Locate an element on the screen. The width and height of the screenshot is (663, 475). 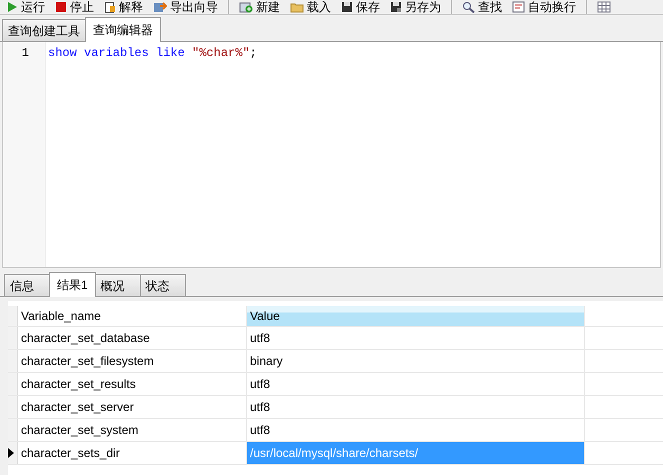
toolbar-button: 另存为 is located at coordinates (415, 7).